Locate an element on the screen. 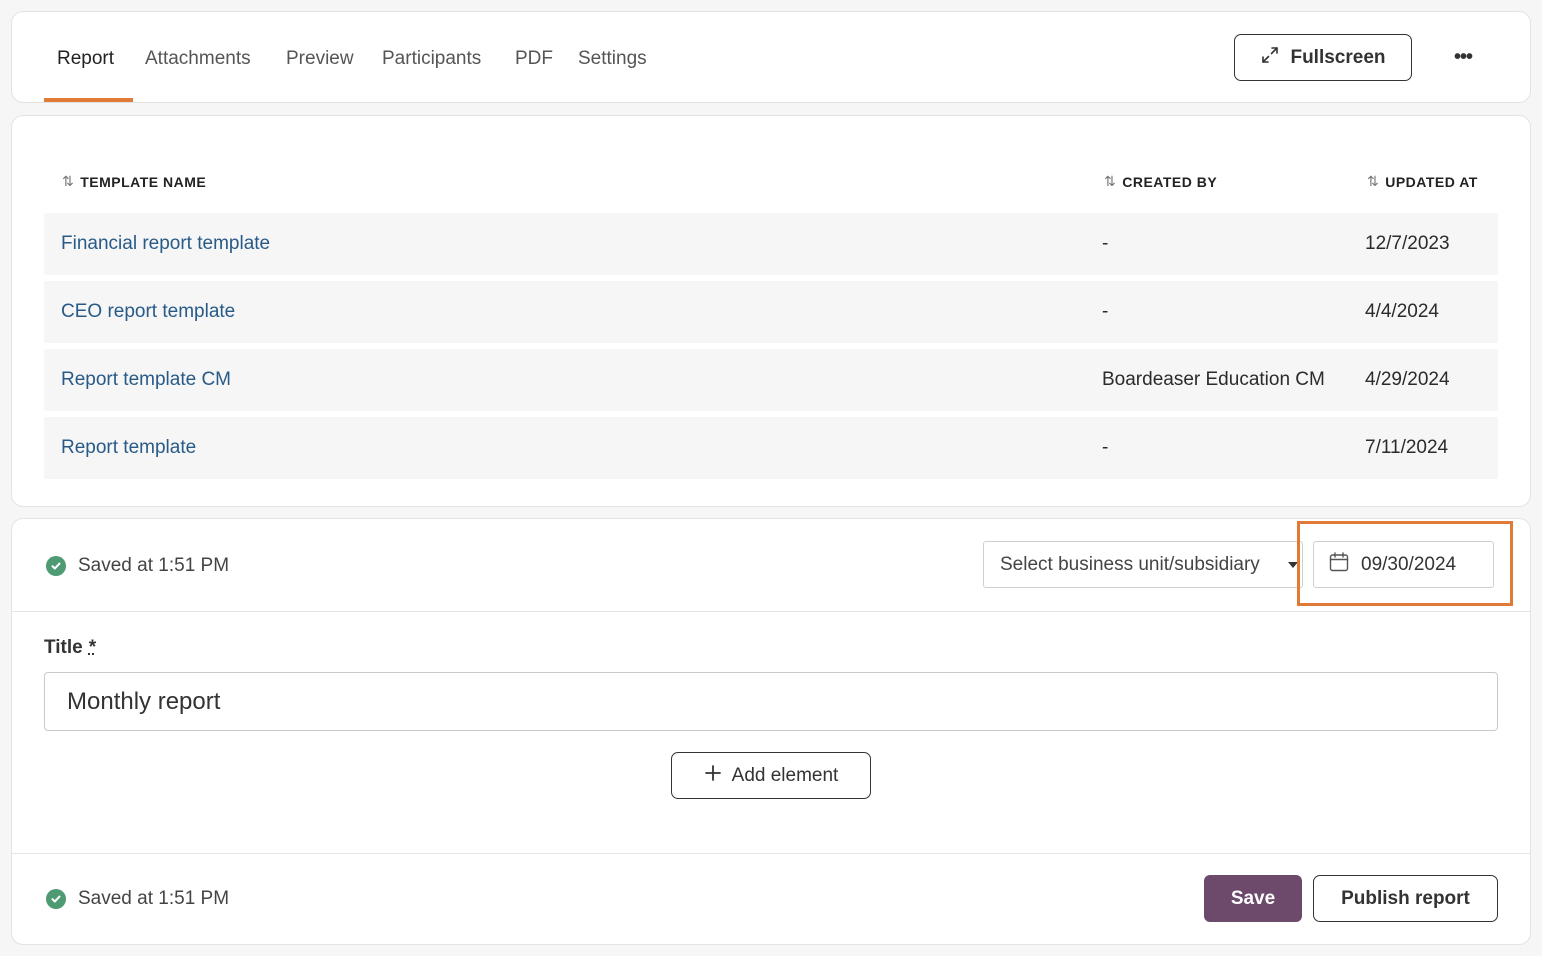 The image size is (1542, 956). updated-at-cell: 4/29/2024 is located at coordinates (1407, 379).